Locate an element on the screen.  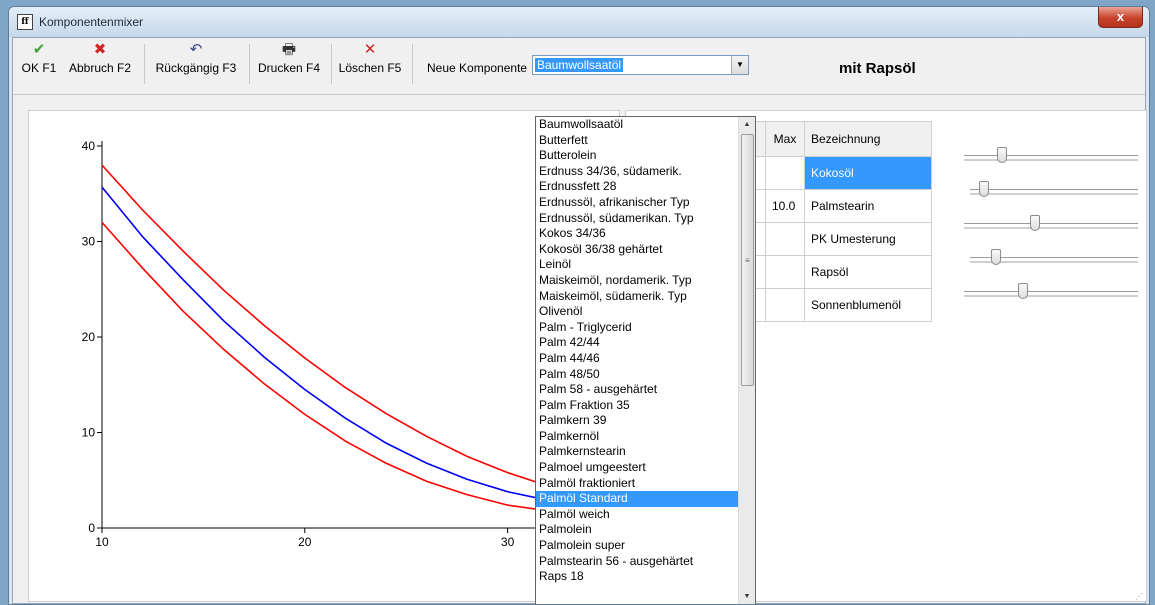
chevron-down-icon: ▼ is located at coordinates (739, 65).